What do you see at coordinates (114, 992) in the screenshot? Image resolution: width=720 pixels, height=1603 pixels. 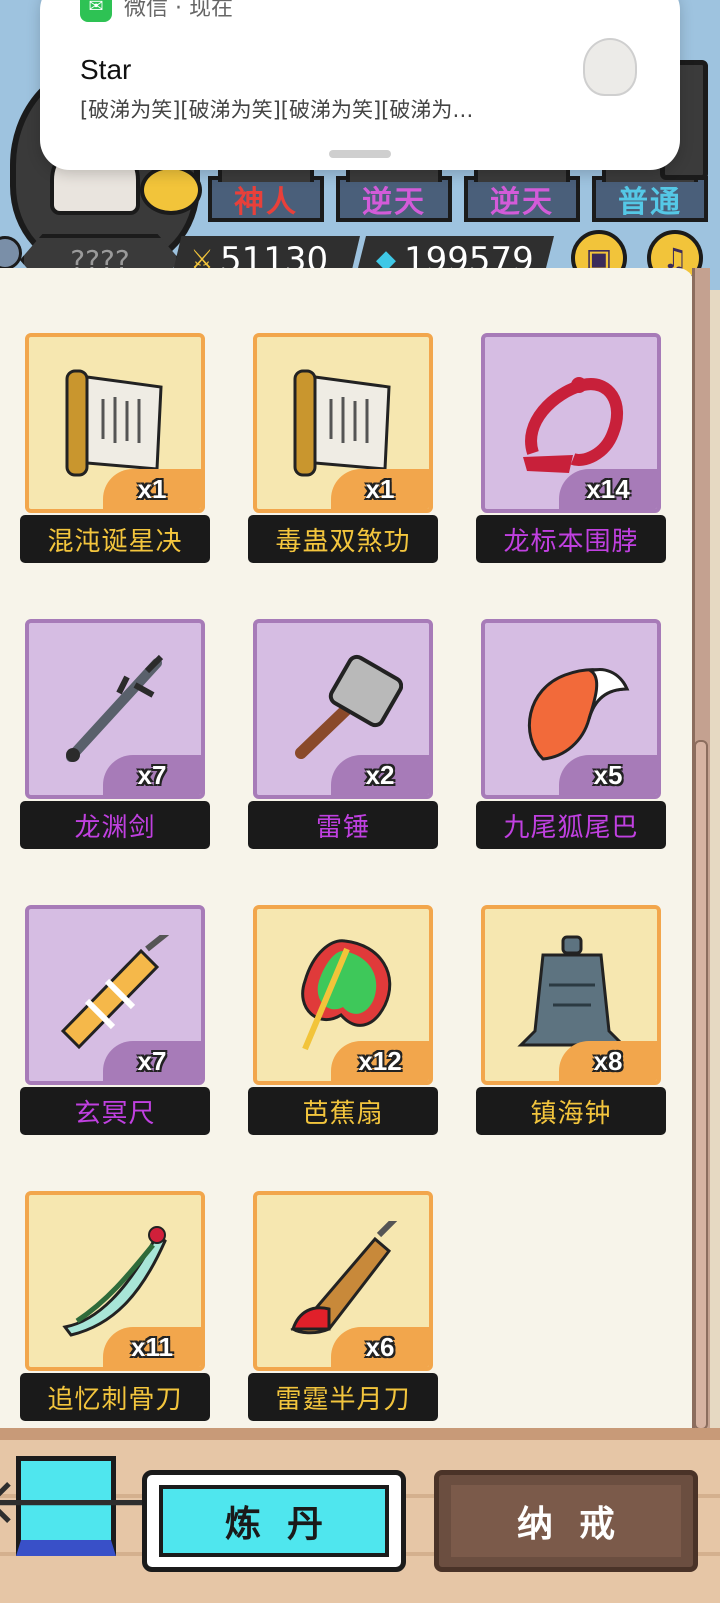 I see `ruler-sword-icon` at bounding box center [114, 992].